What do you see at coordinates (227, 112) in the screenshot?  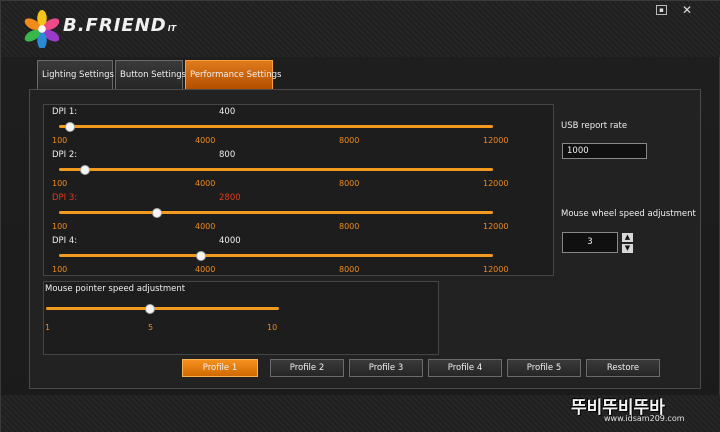 I see `dpi-1-value: 400` at bounding box center [227, 112].